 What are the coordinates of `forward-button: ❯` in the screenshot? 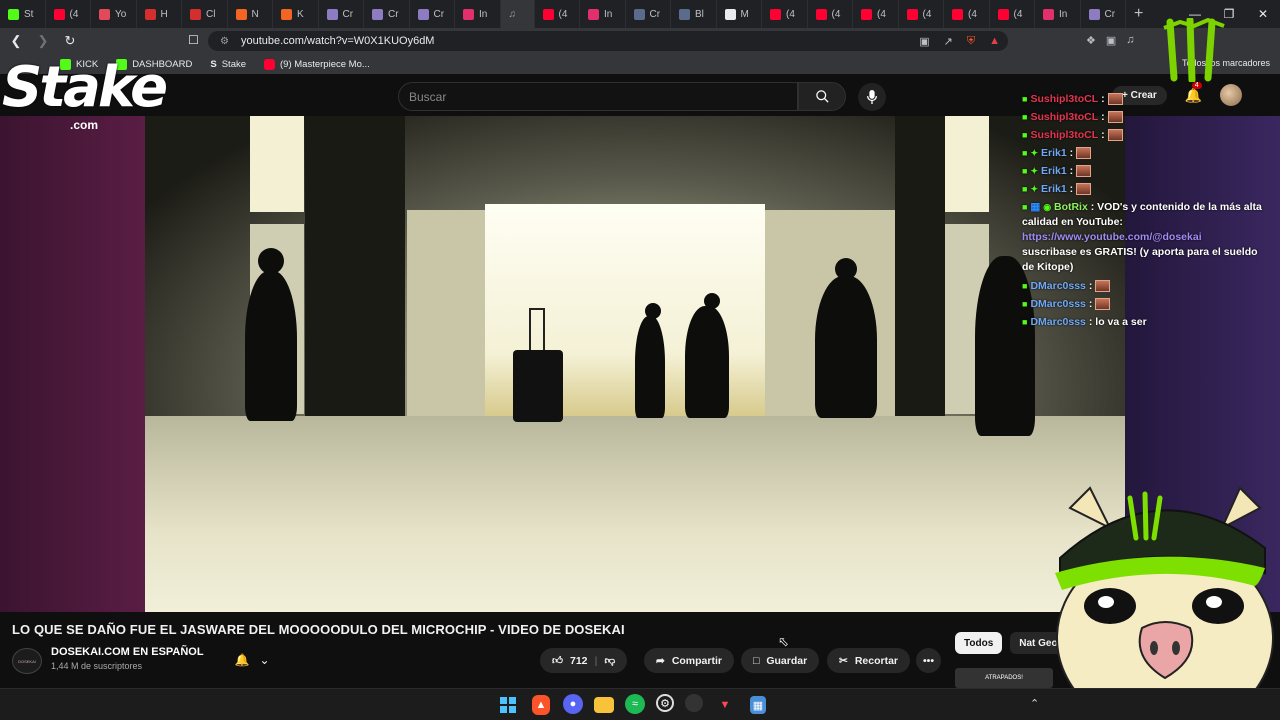 It's located at (43, 41).